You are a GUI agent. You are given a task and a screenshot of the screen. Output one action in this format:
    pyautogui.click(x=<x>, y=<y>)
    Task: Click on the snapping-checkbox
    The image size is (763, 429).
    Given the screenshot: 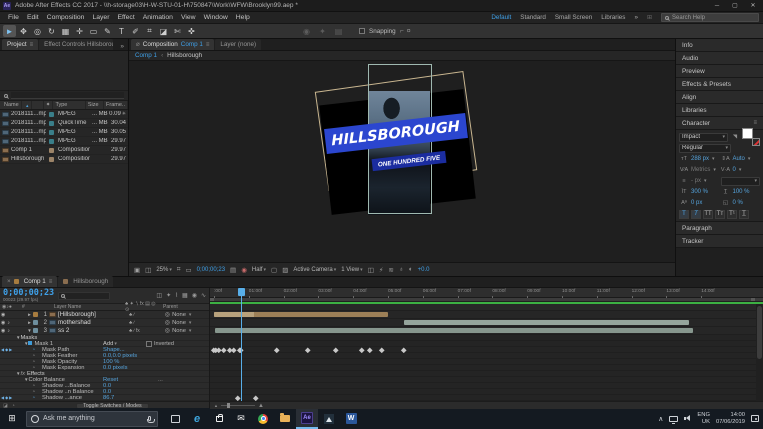 What is the action you would take?
    pyautogui.click(x=362, y=31)
    